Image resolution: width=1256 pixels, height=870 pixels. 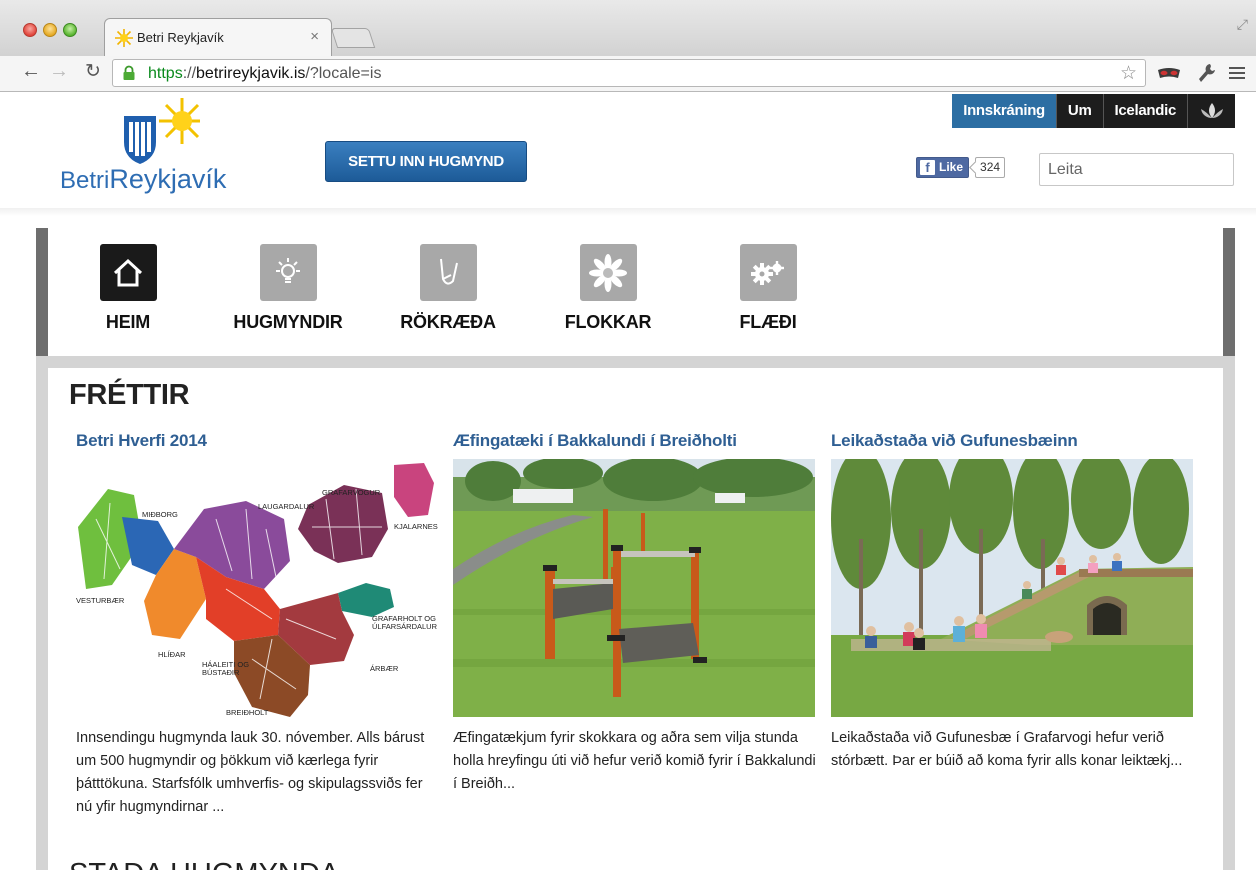 I want to click on top-navigation: Innskráning Um Icelandic, so click(x=1093, y=111).